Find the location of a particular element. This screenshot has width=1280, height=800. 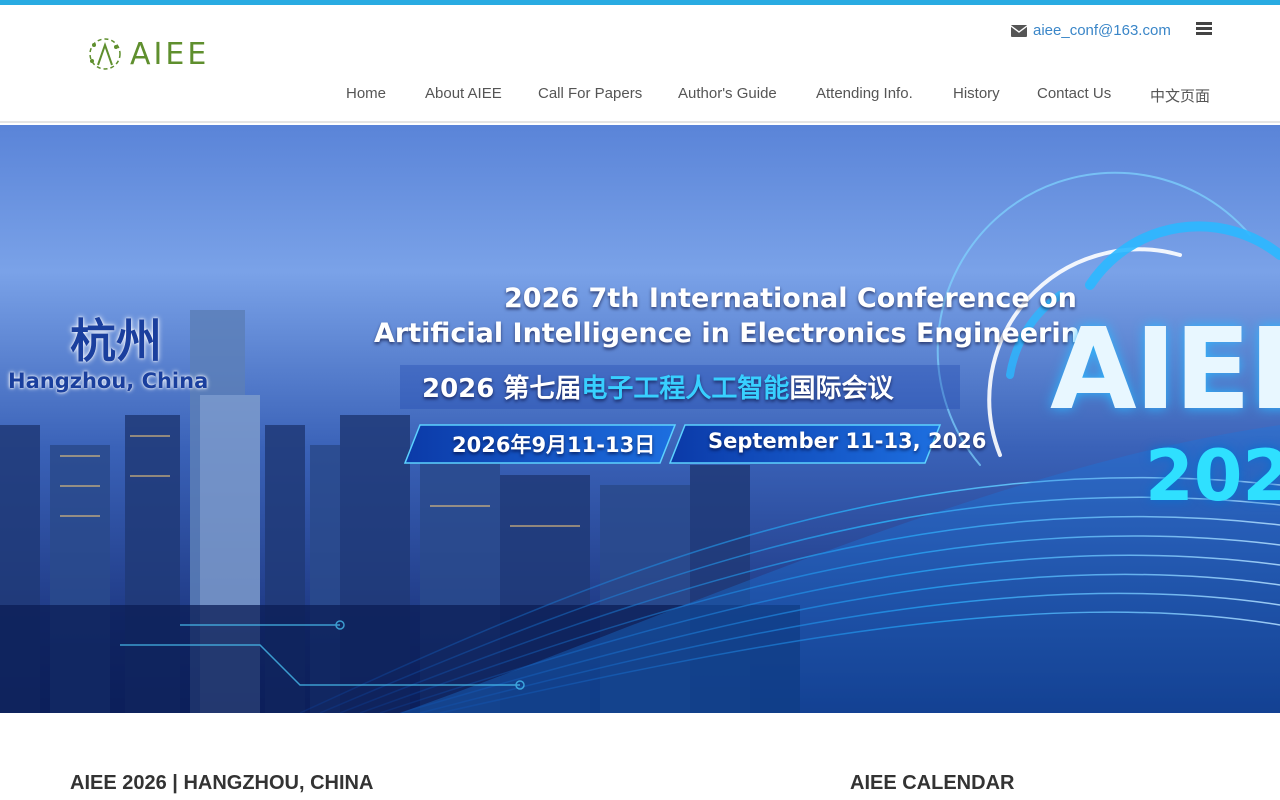

logo-text: AIEE is located at coordinates (170, 54).